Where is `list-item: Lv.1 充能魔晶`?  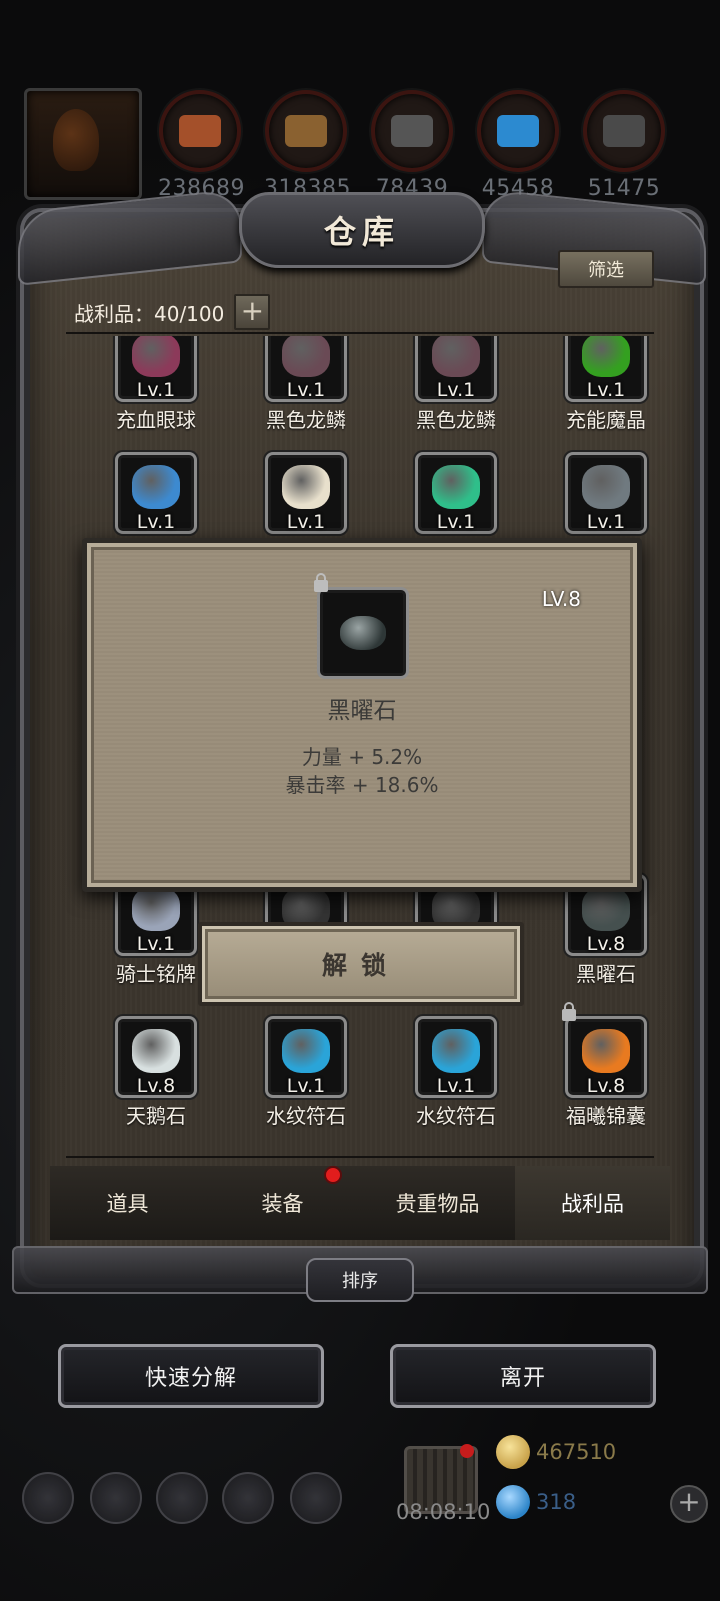 list-item: Lv.1 充能魔晶 is located at coordinates (595, 384).